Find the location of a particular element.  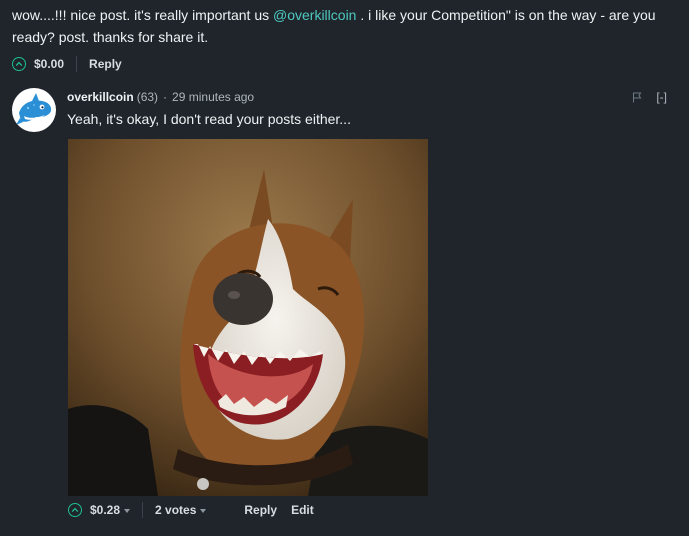

avatar is located at coordinates (34, 110).